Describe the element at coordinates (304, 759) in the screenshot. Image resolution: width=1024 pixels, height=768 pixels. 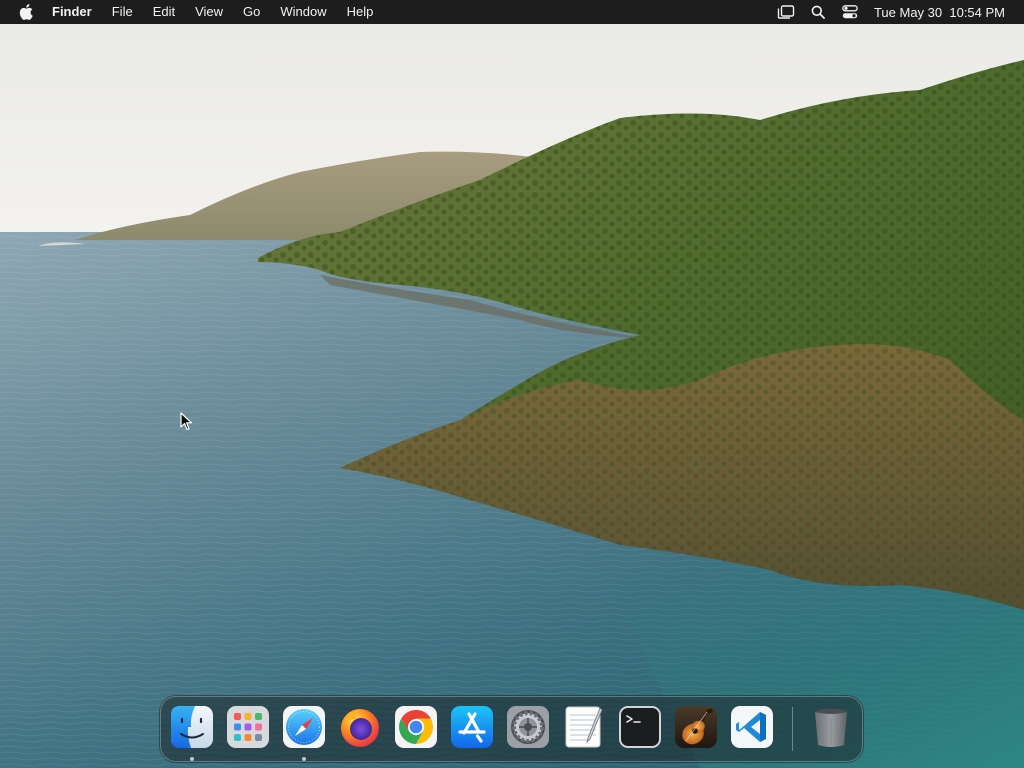
I see `safari-running-indicator` at that location.